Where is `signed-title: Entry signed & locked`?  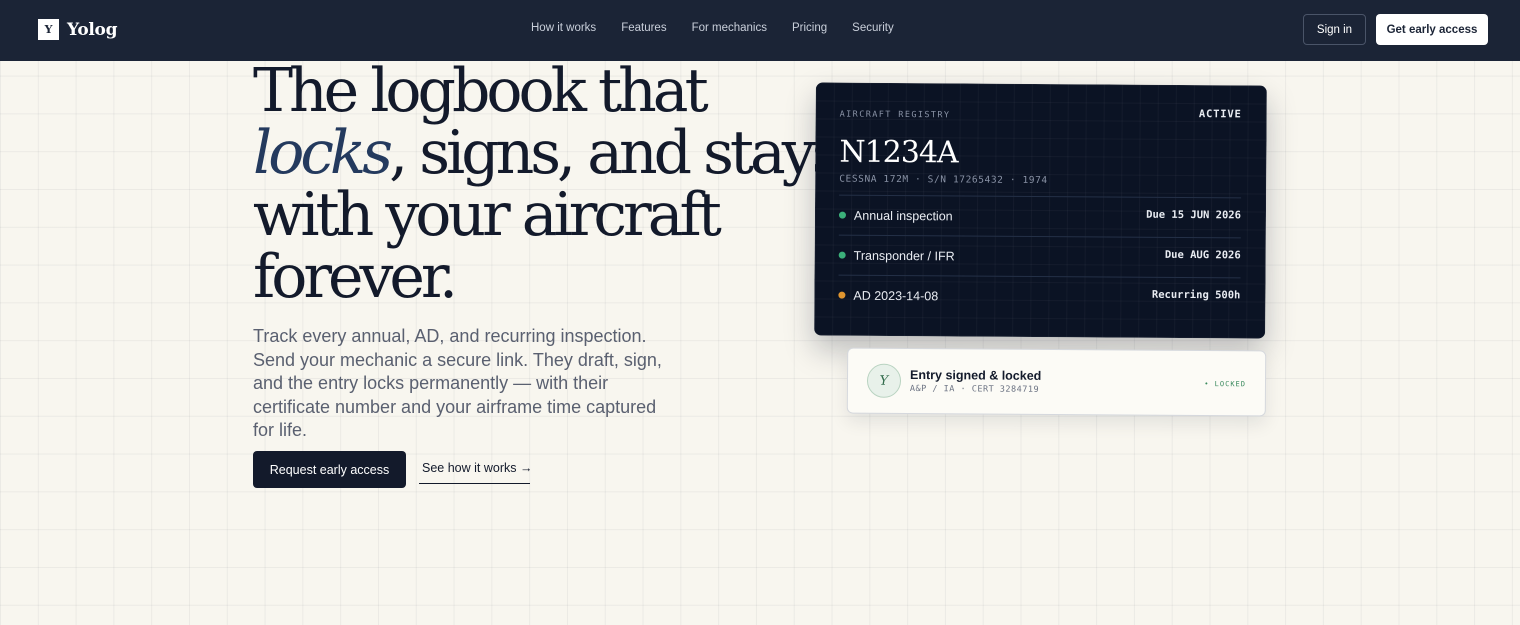 signed-title: Entry signed & locked is located at coordinates (975, 375).